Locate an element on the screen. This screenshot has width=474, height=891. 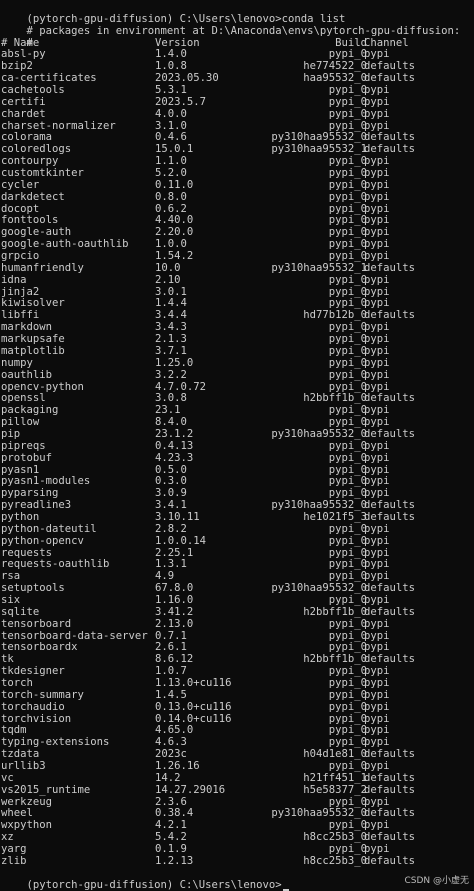
column-header-line: # Name Version Build Channel is located at coordinates (237, 43).